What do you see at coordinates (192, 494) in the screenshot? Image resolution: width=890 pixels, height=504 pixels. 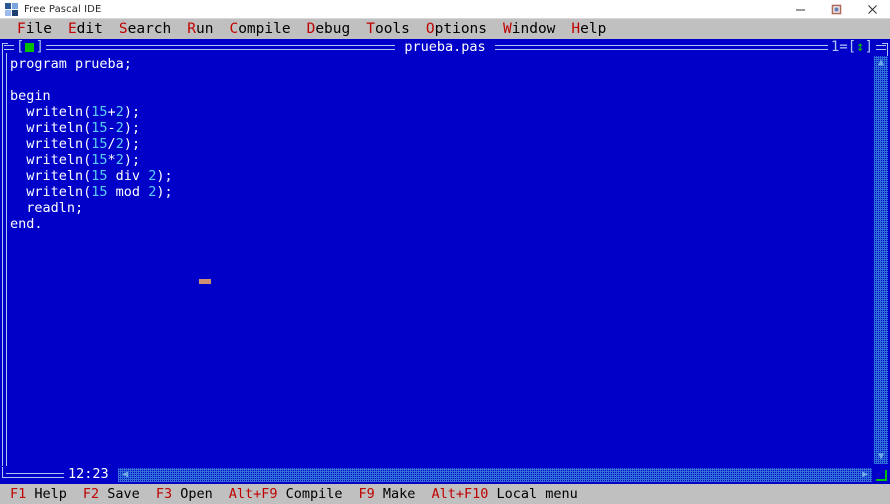 I see `status-key-label: Open` at bounding box center [192, 494].